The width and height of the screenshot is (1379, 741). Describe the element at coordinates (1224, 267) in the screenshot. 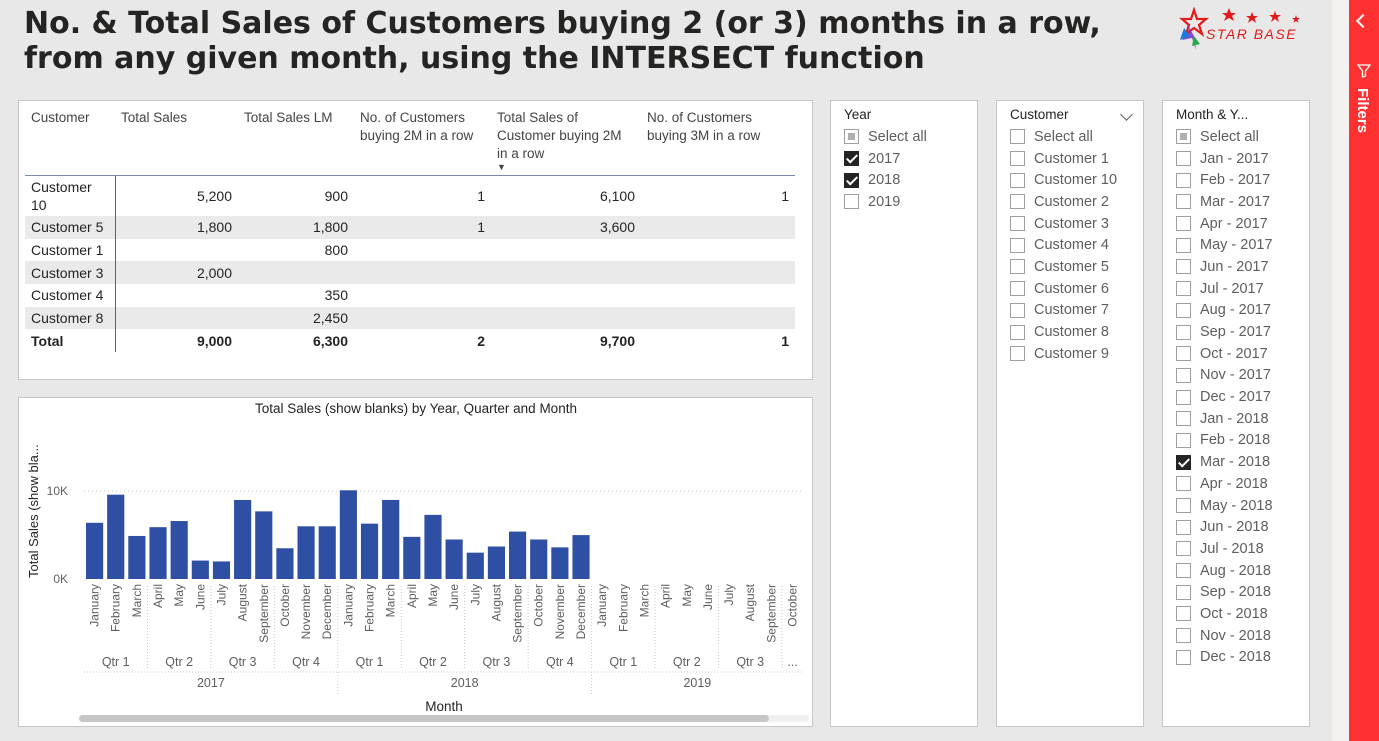

I see `slicer-item: Jun - 2017` at that location.